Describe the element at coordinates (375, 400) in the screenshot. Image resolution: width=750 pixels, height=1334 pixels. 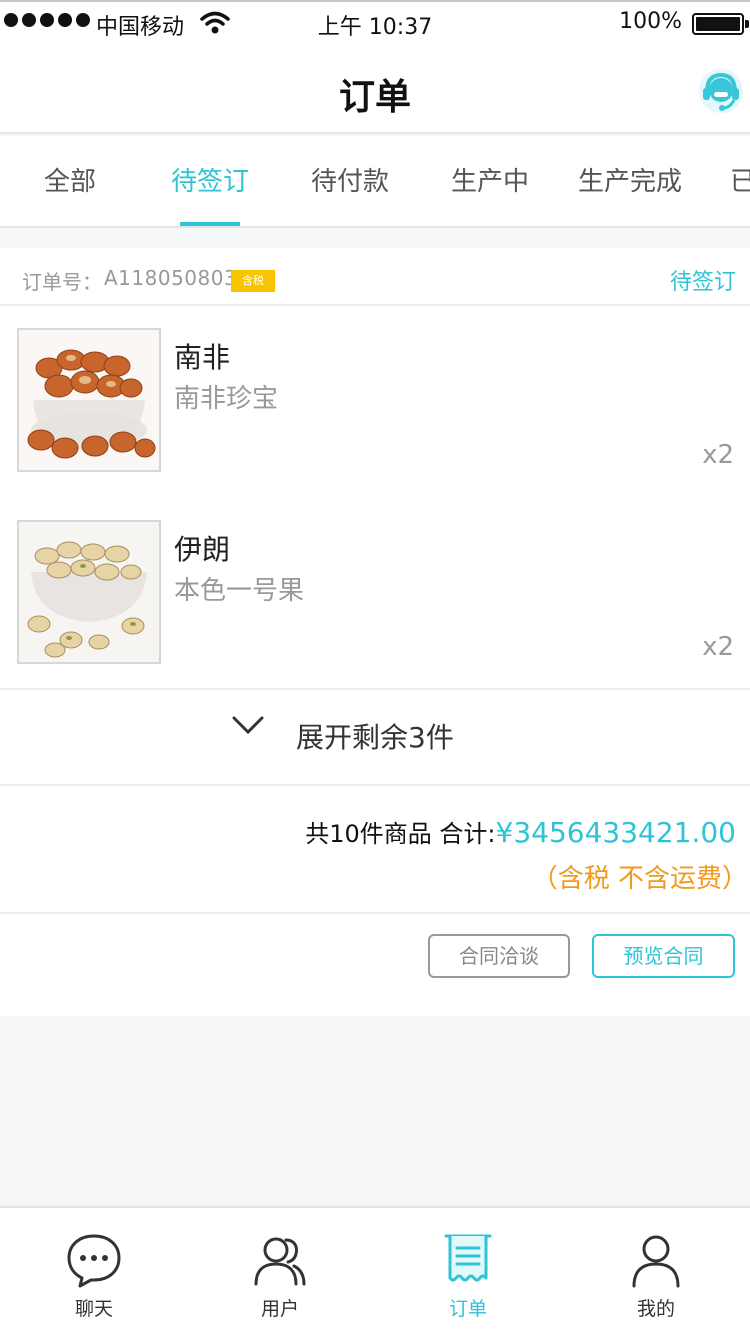
I see `product-item: 南非 南非珍宝 x2` at that location.